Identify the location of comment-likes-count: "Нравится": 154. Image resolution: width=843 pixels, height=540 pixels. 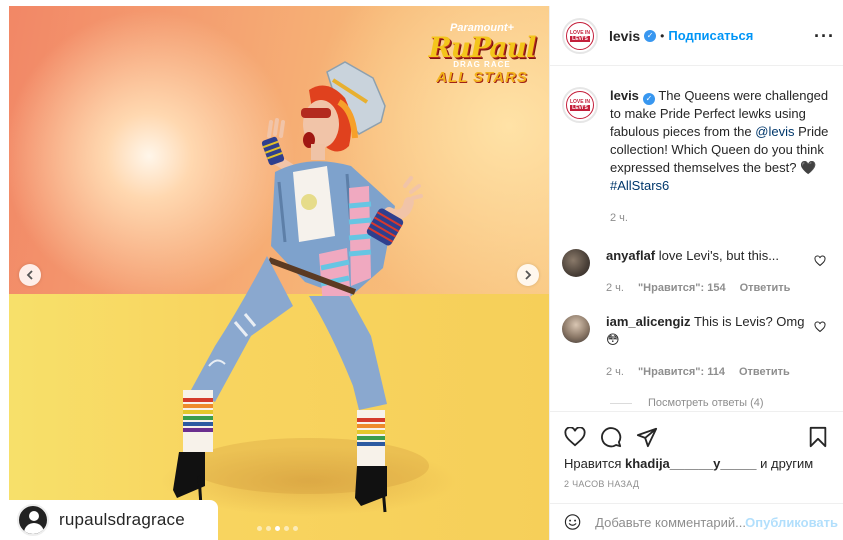
(682, 288).